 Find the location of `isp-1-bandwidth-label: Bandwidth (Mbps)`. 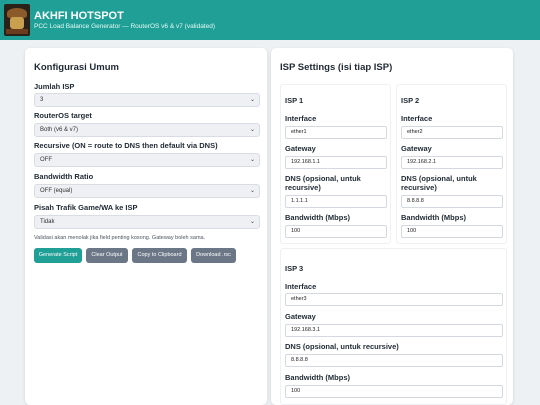

isp-1-bandwidth-label: Bandwidth (Mbps) is located at coordinates (317, 217).